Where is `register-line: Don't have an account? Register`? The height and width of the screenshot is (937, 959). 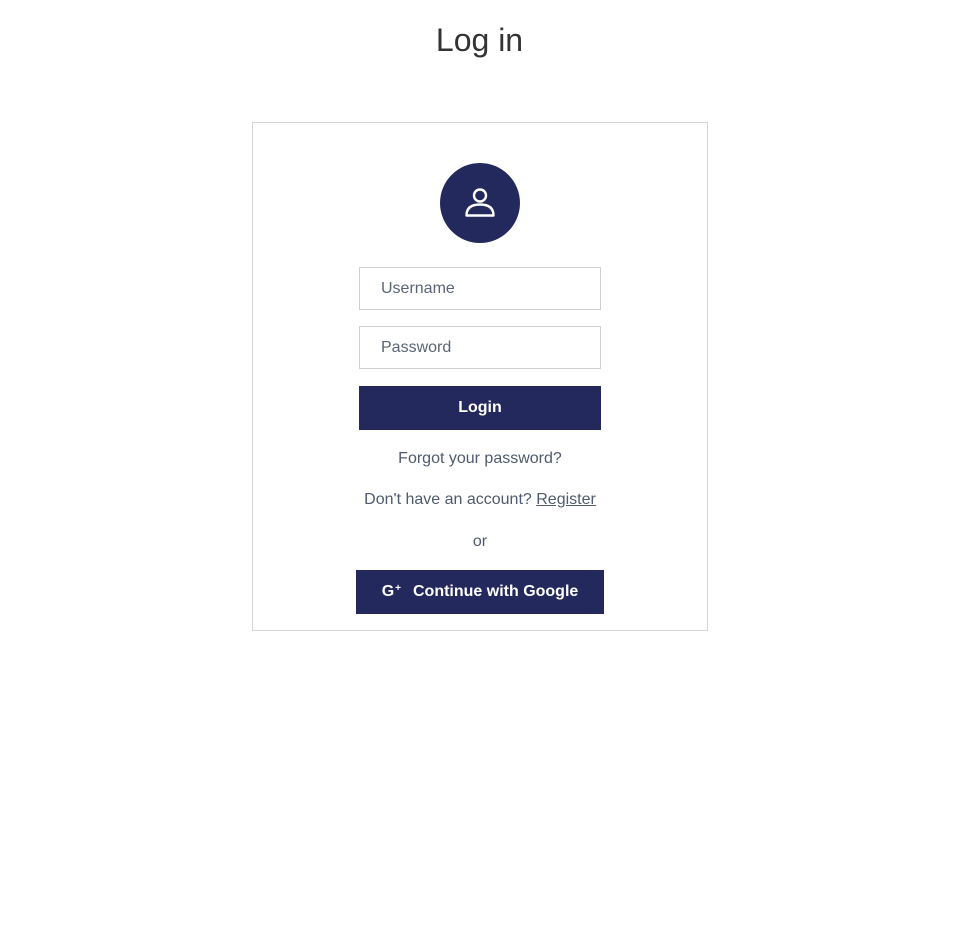 register-line: Don't have an account? Register is located at coordinates (480, 500).